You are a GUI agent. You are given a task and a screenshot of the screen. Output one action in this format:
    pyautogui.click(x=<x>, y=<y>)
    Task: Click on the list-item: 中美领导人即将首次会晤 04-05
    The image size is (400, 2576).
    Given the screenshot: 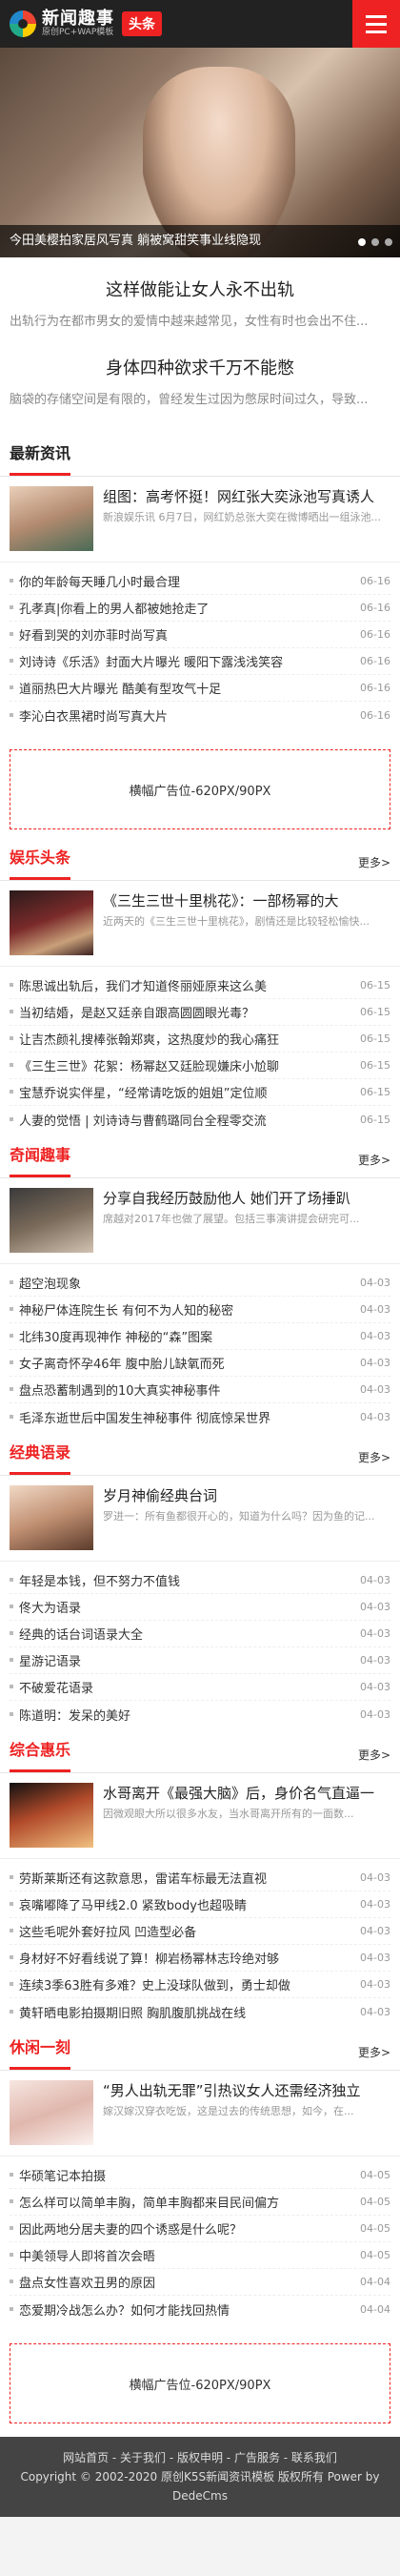 What is the action you would take?
    pyautogui.click(x=200, y=2255)
    